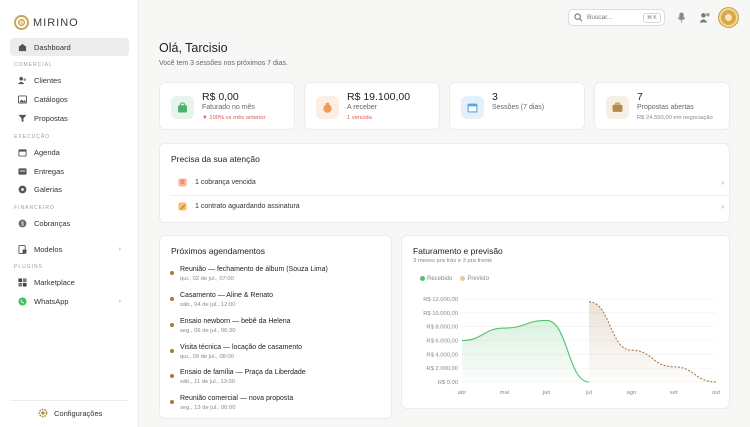 The height and width of the screenshot is (427, 750). Describe the element at coordinates (235, 321) in the screenshot. I see `appointment-title: Ensaio newborn — bebê da Helena` at that location.